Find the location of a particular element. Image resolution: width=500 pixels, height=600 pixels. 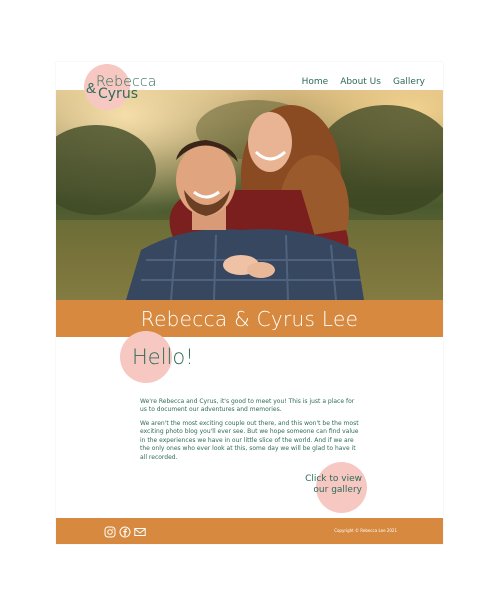

banner-title: Rebecca & Cyrus Lee is located at coordinates (249, 318).